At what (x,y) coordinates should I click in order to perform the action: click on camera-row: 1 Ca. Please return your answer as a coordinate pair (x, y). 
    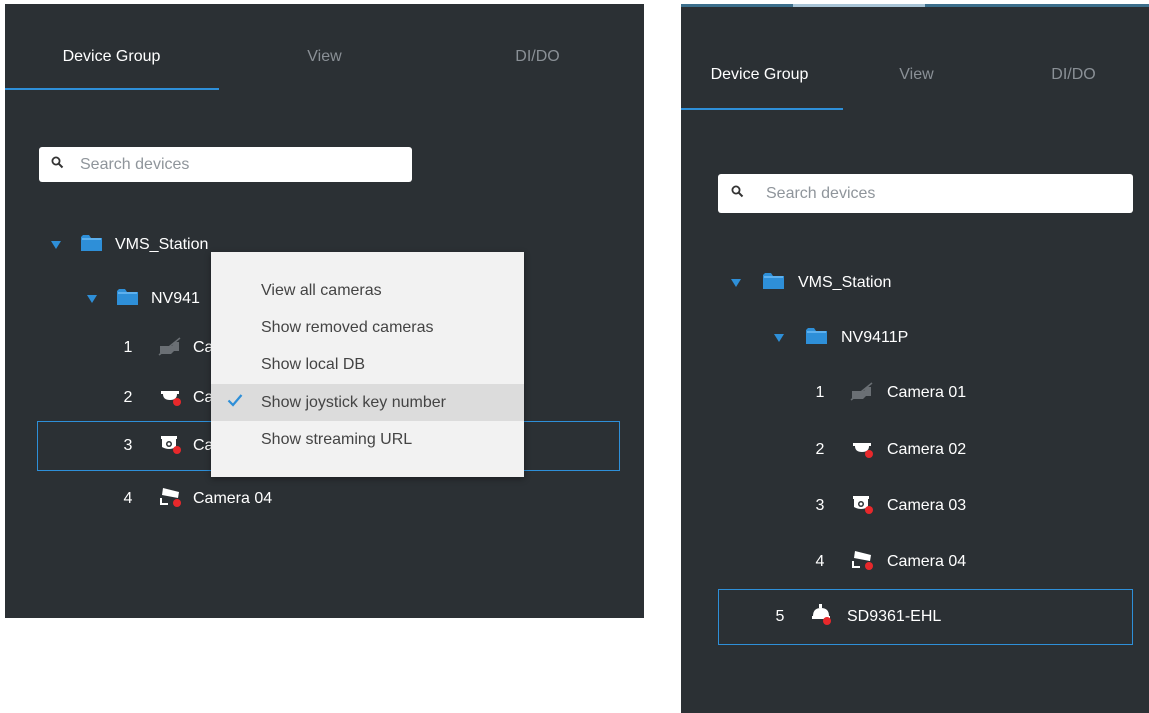
    Looking at the image, I should click on (167, 348).